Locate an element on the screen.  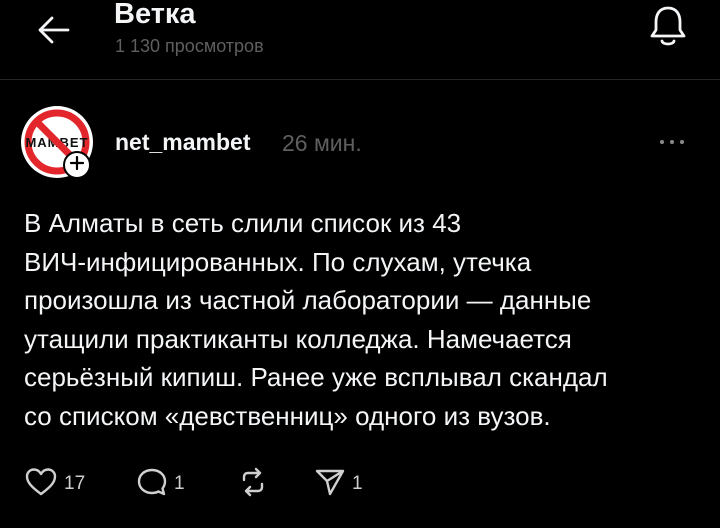
more-options-button is located at coordinates (672, 142).